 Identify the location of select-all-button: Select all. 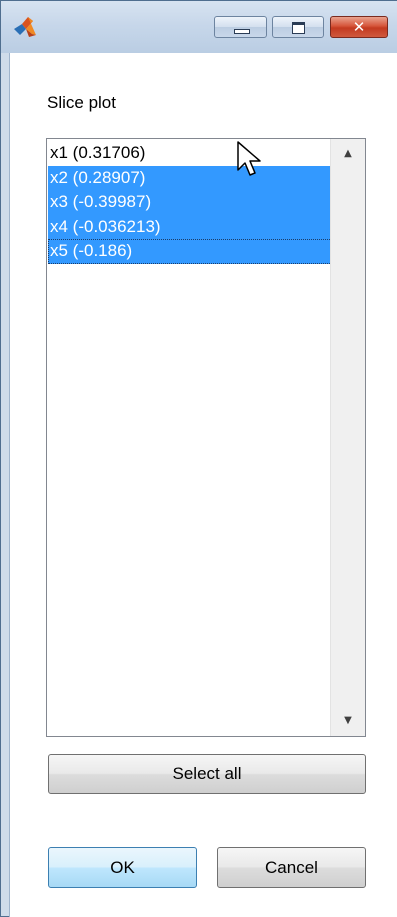
(207, 774).